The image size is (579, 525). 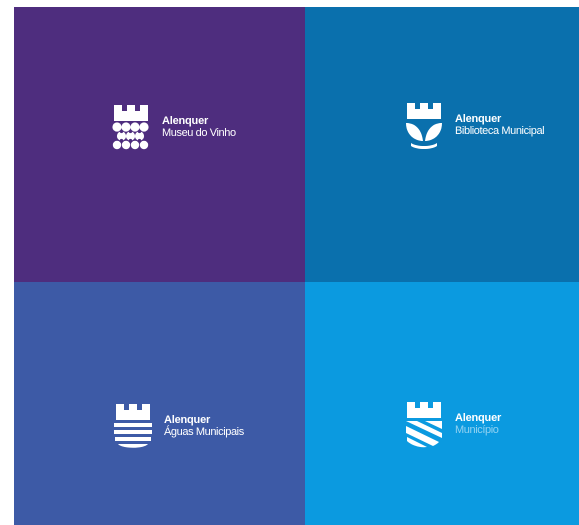 I want to click on wordmark: Alenquer Biblioteca Municipal, so click(x=500, y=125).